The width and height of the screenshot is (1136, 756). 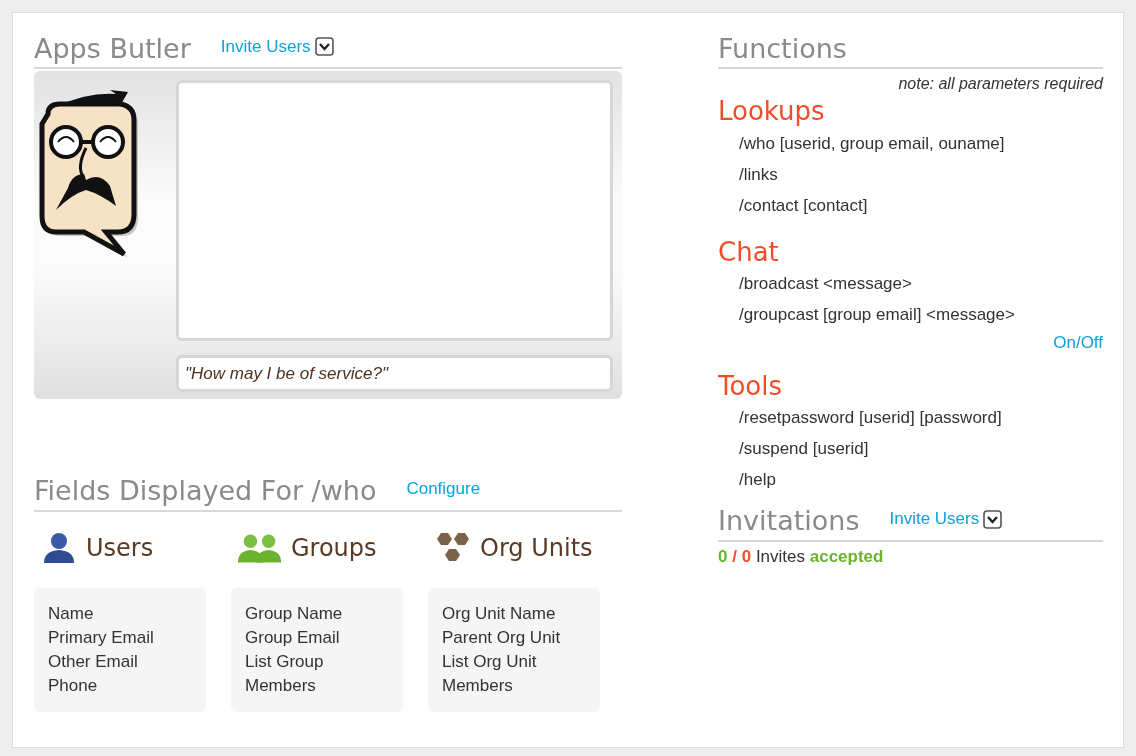 I want to click on accepted-count: 0, so click(x=723, y=556).